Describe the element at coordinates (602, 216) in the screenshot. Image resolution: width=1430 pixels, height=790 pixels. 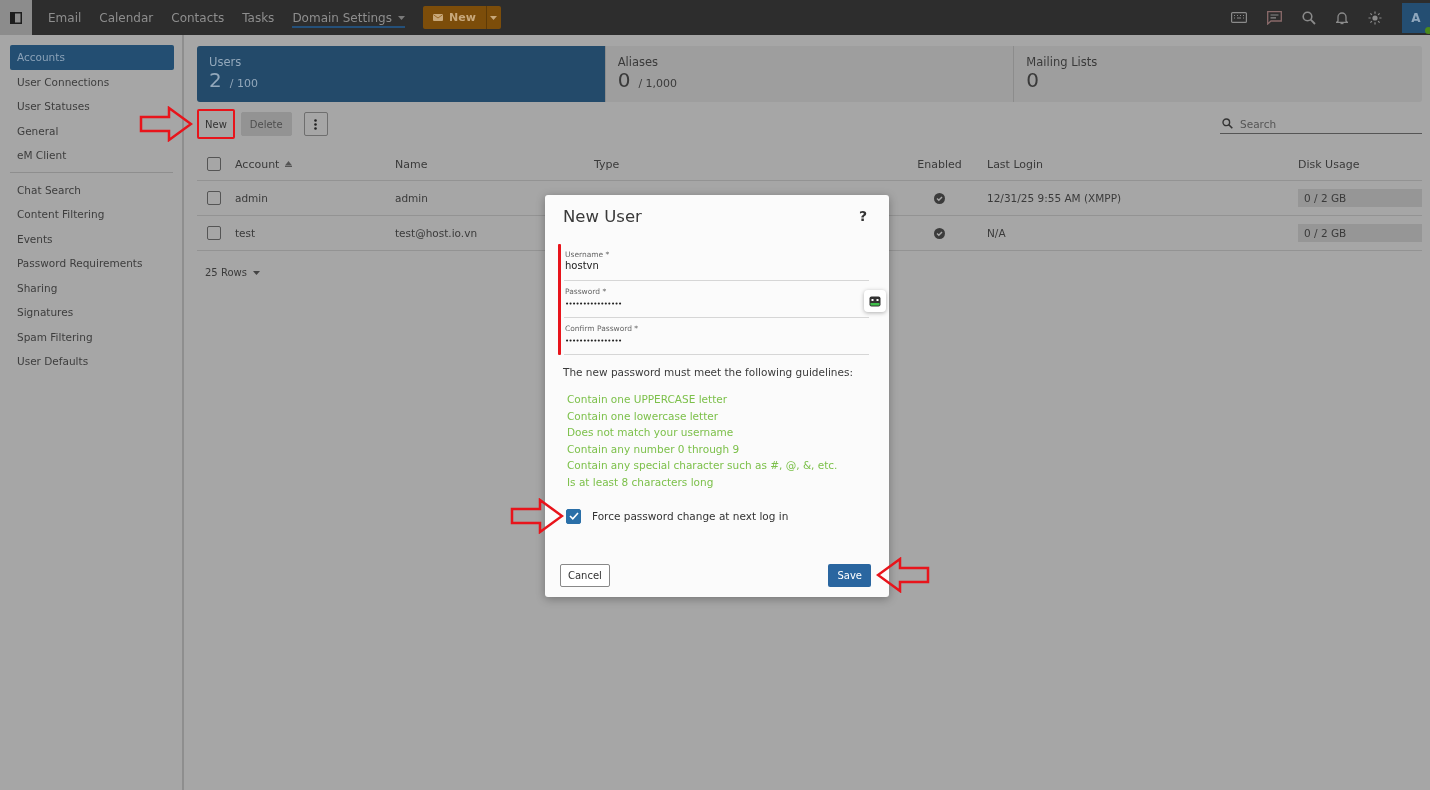
I see `dialog-title: New User` at that location.